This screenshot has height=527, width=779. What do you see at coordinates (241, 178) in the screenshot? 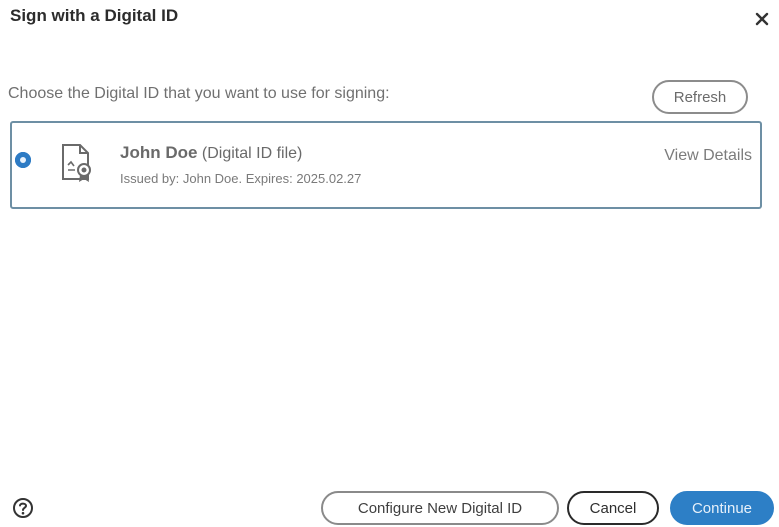
I see `digital-id-issued: Issued by: John Doe. Expires: 2025.02.27` at bounding box center [241, 178].